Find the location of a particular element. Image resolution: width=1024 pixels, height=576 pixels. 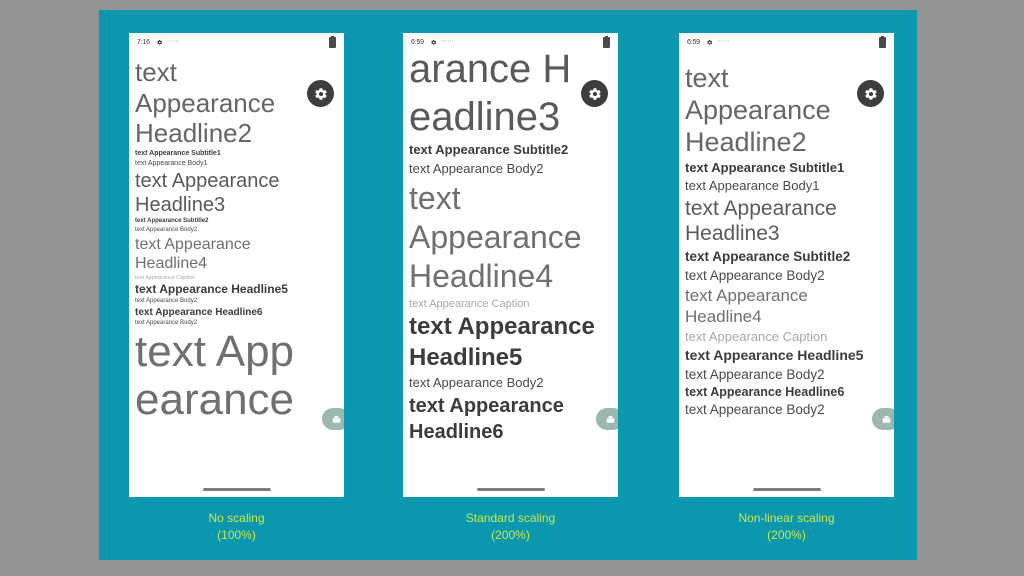

sample-line: text App is located at coordinates (215, 351).